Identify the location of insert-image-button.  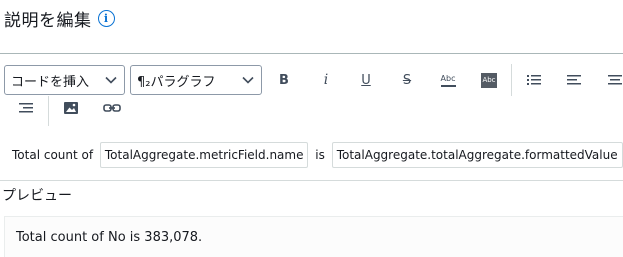
(71, 108).